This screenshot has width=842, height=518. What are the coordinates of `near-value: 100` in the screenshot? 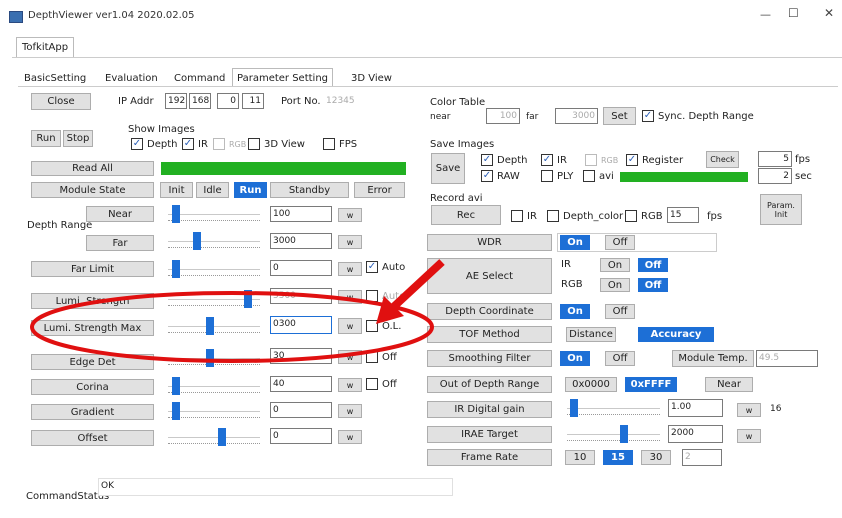 It's located at (301, 214).